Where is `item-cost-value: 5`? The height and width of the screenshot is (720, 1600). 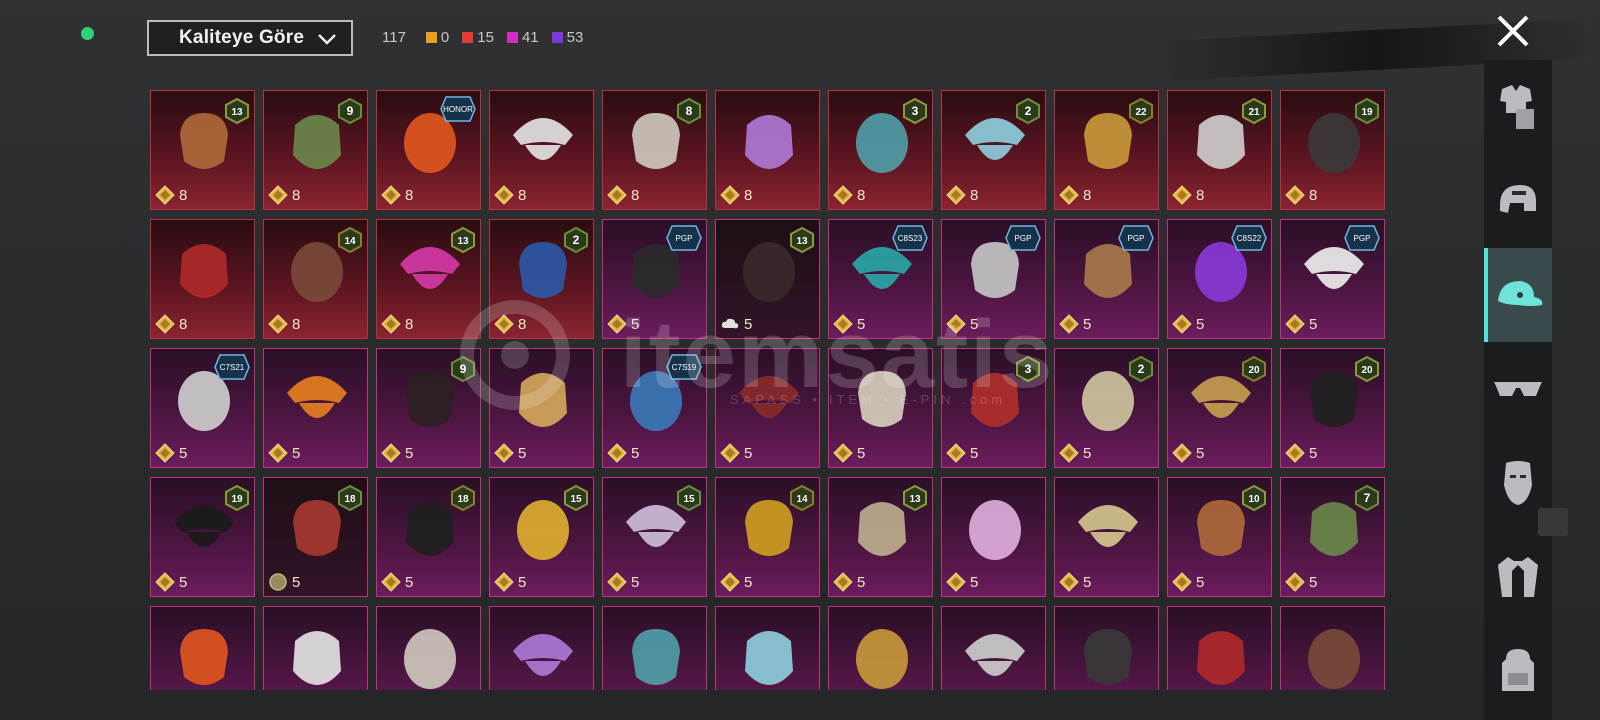
item-cost-value: 5 is located at coordinates (974, 453).